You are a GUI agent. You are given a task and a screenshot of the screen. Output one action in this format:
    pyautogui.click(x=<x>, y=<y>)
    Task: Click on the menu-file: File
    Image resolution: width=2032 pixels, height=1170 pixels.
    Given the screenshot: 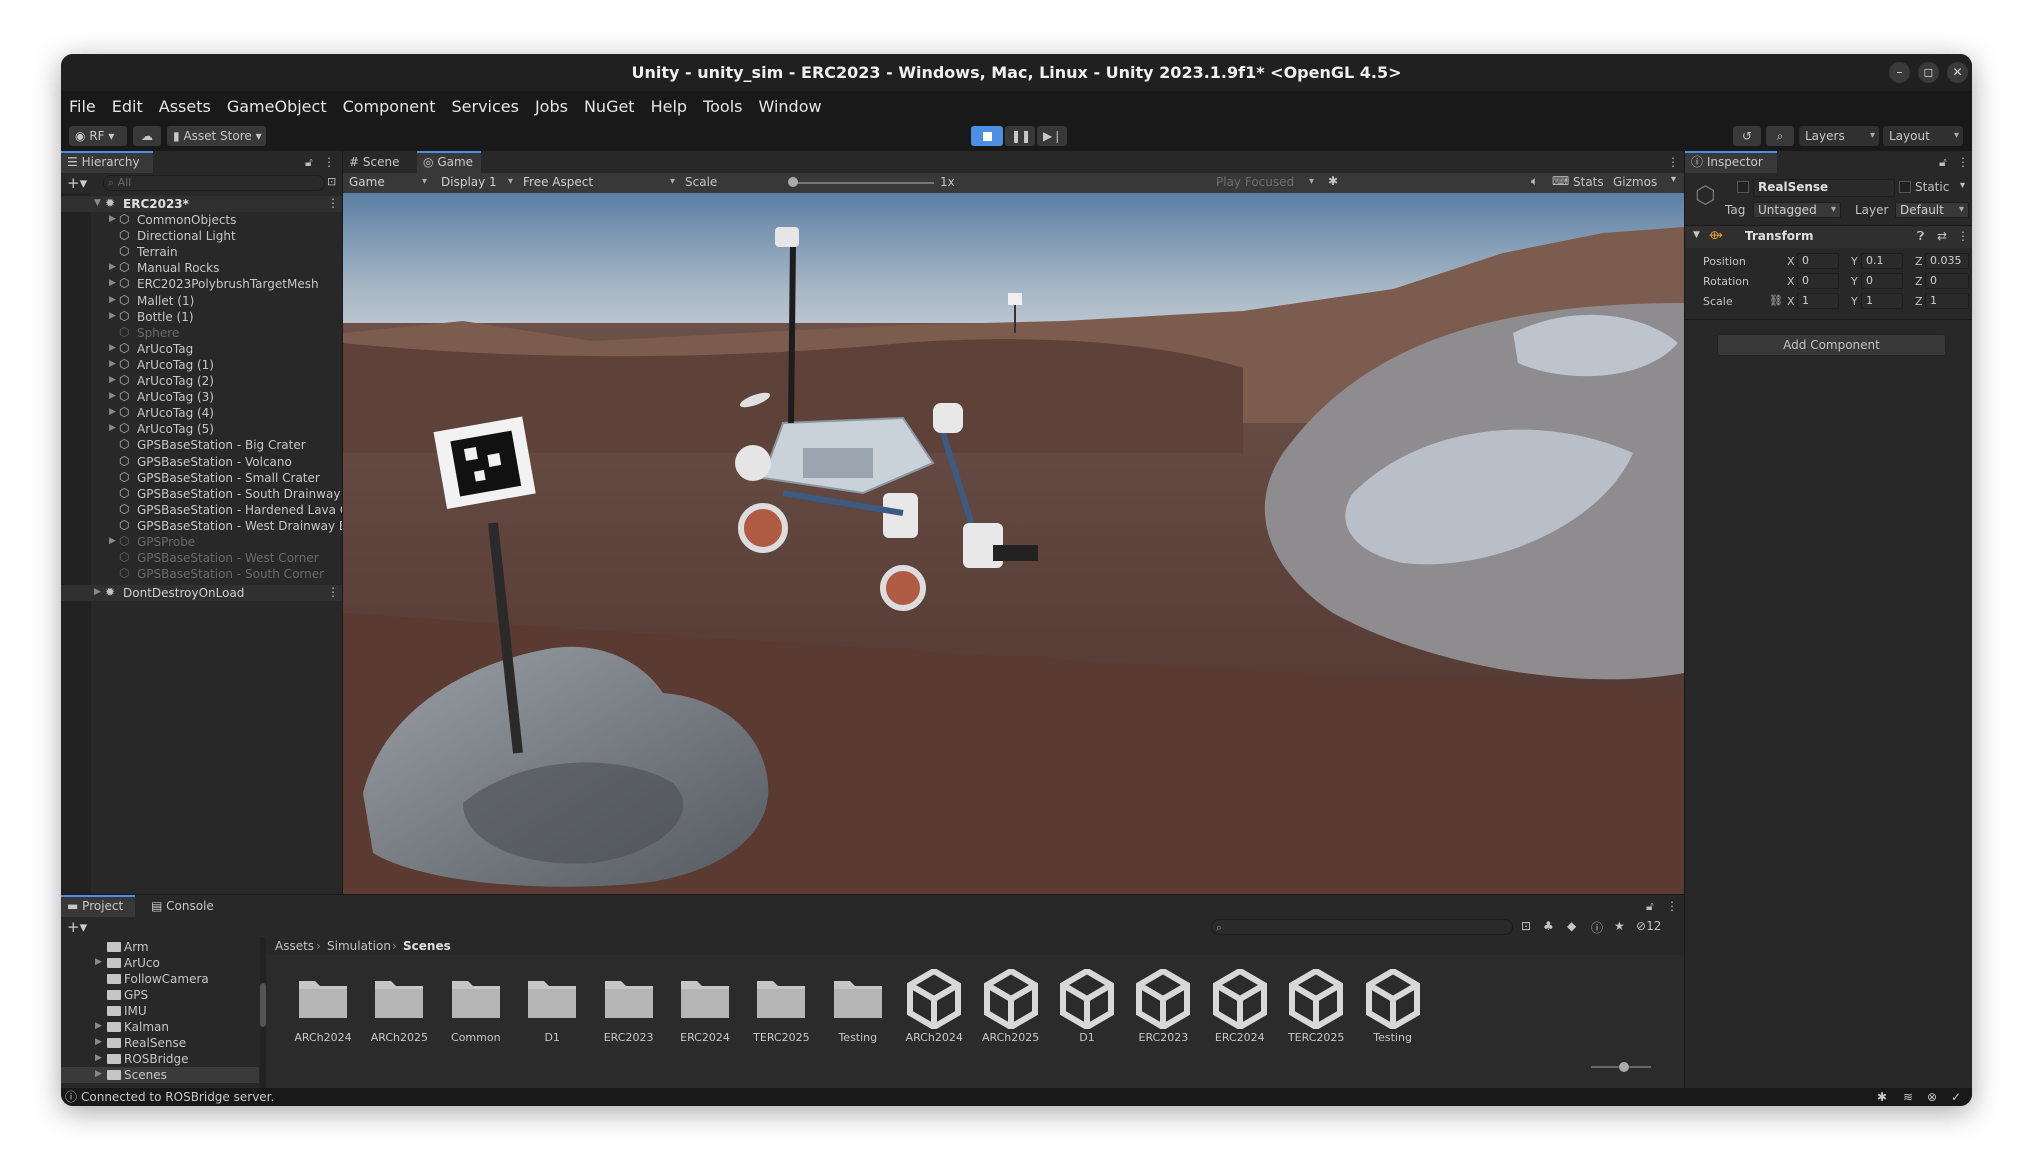 What is the action you would take?
    pyautogui.click(x=82, y=106)
    